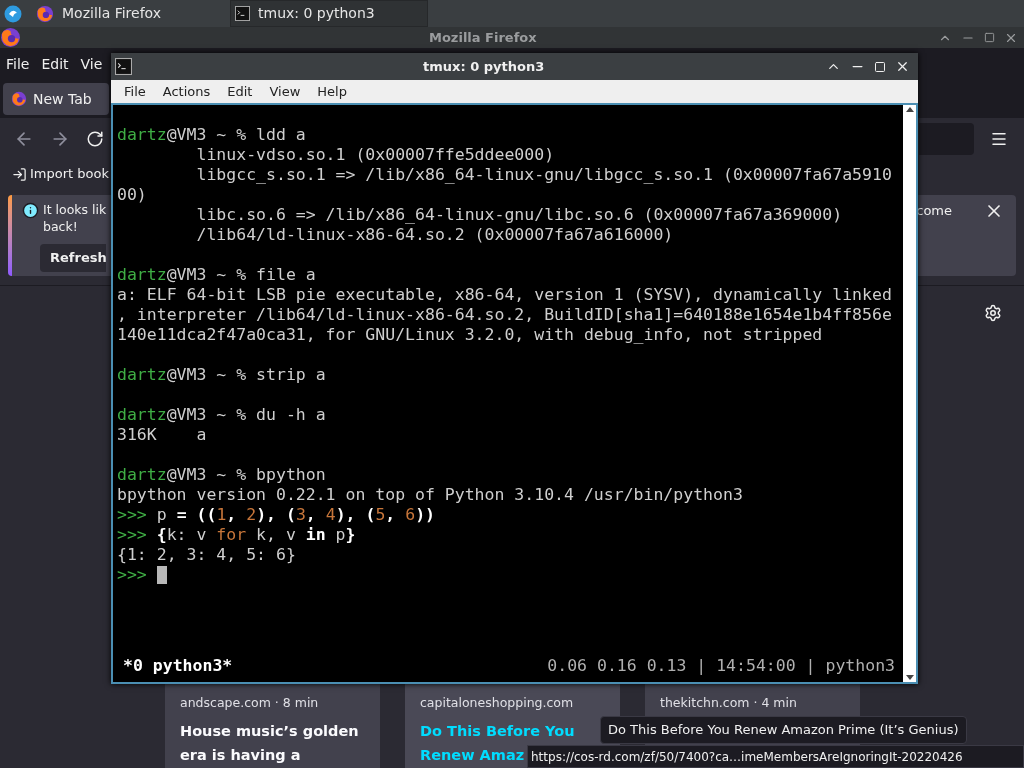 This screenshot has width=1024, height=768. Describe the element at coordinates (909, 109) in the screenshot. I see `scroll-up-icon` at that location.